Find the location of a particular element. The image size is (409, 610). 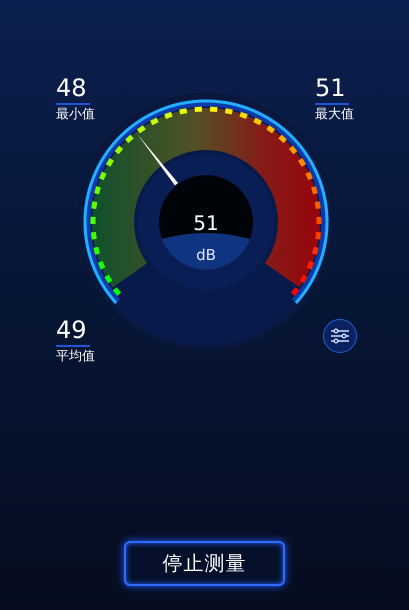

settings-button is located at coordinates (340, 336).